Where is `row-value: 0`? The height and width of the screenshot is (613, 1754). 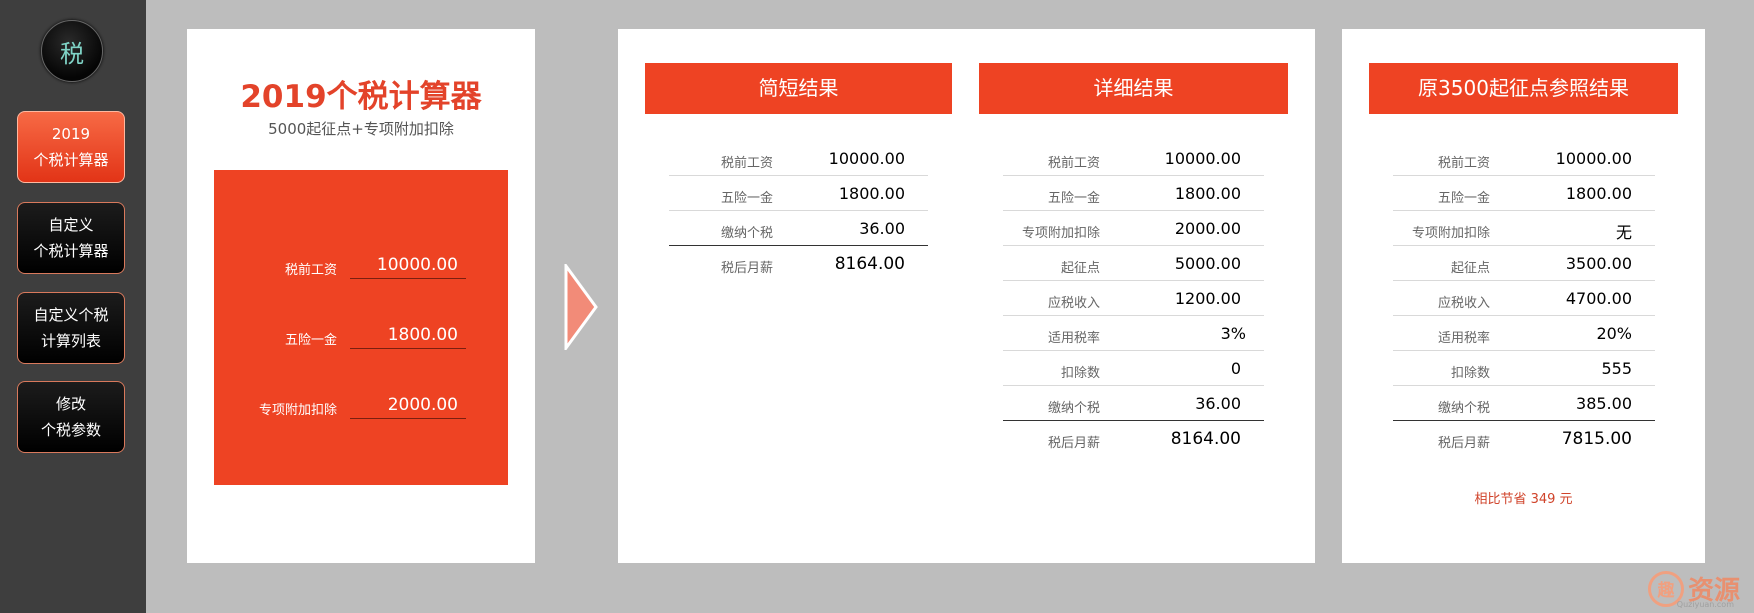 row-value: 0 is located at coordinates (1235, 368).